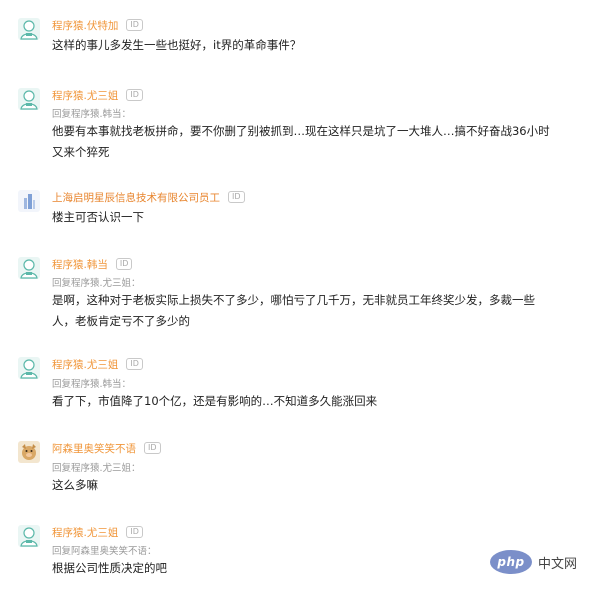 This screenshot has height=597, width=597. Describe the element at coordinates (533, 562) in the screenshot. I see `php-watermark: php 中文网` at that location.